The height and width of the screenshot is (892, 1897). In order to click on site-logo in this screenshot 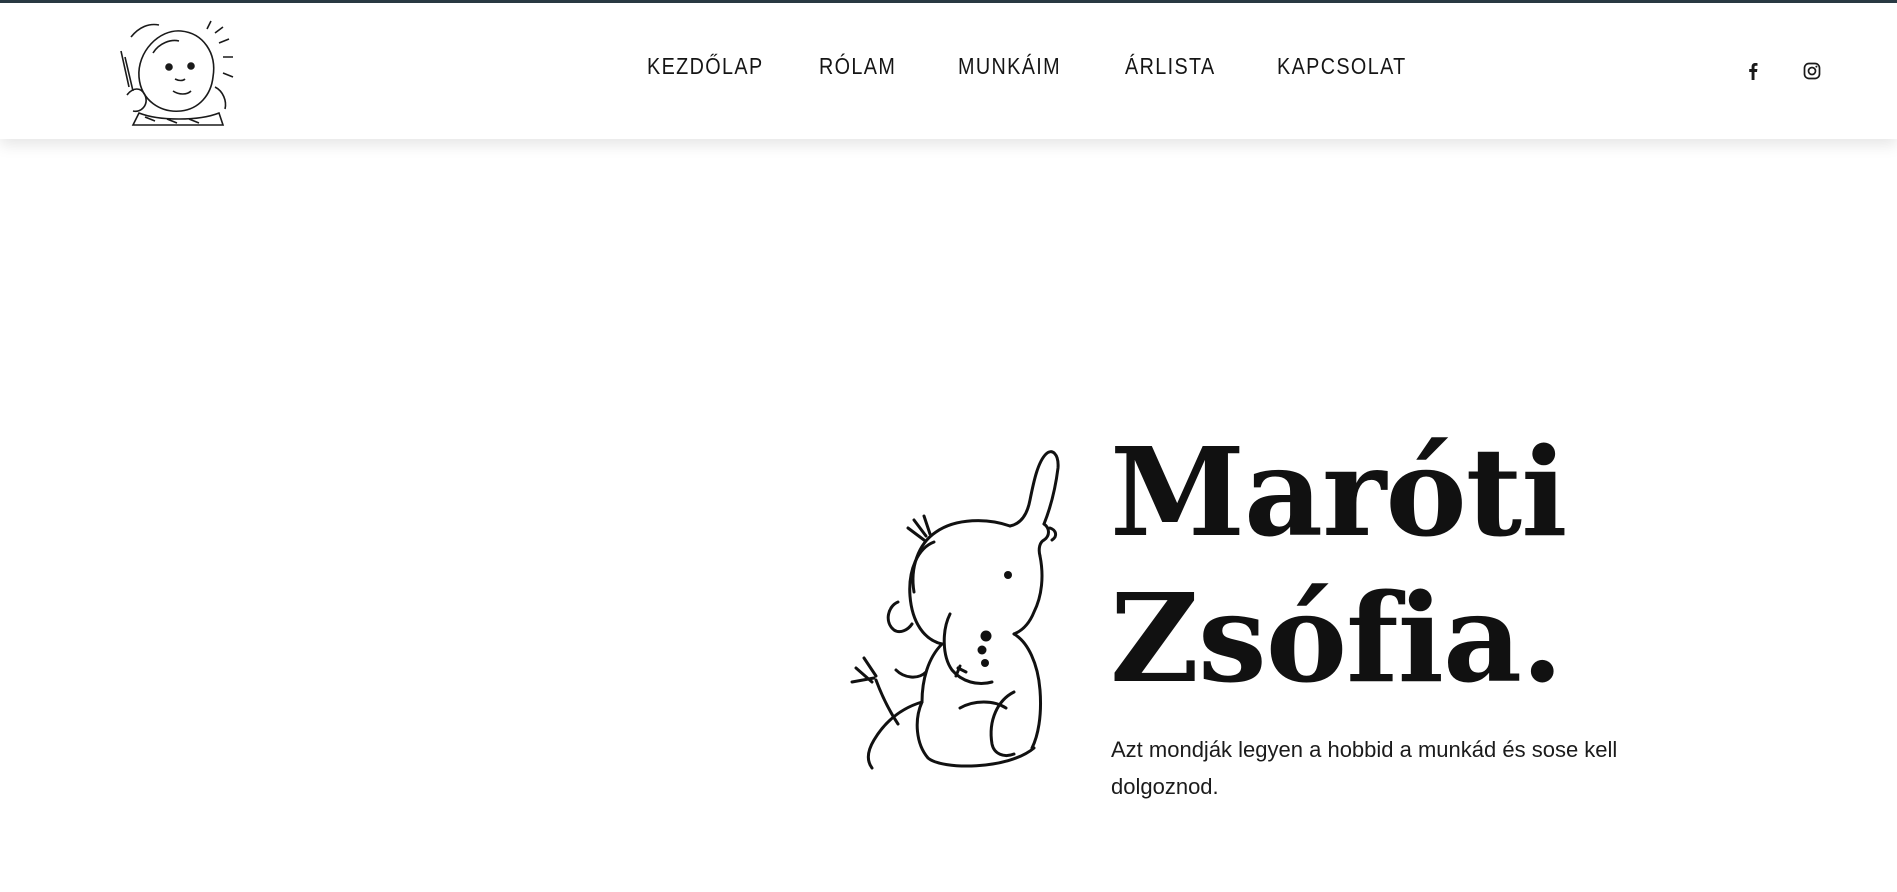, I will do `click(178, 72)`.